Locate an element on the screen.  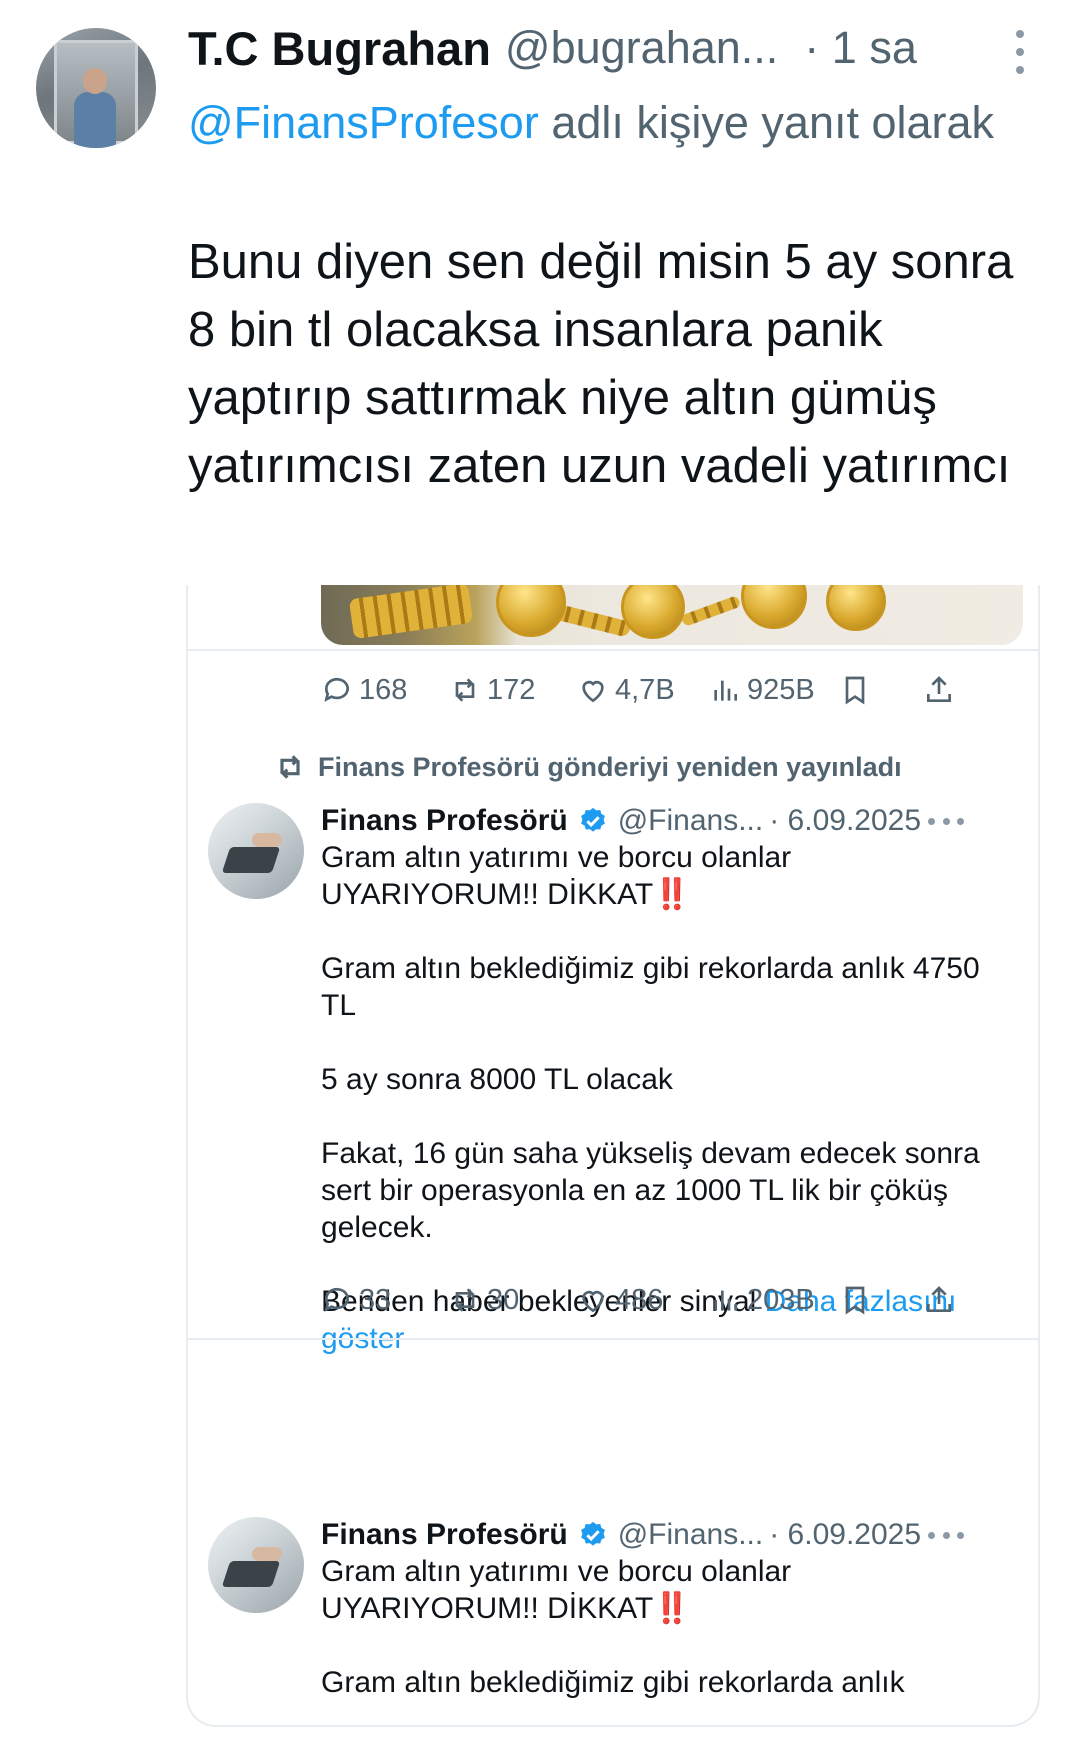
repost-button: 172 is located at coordinates (492, 690).